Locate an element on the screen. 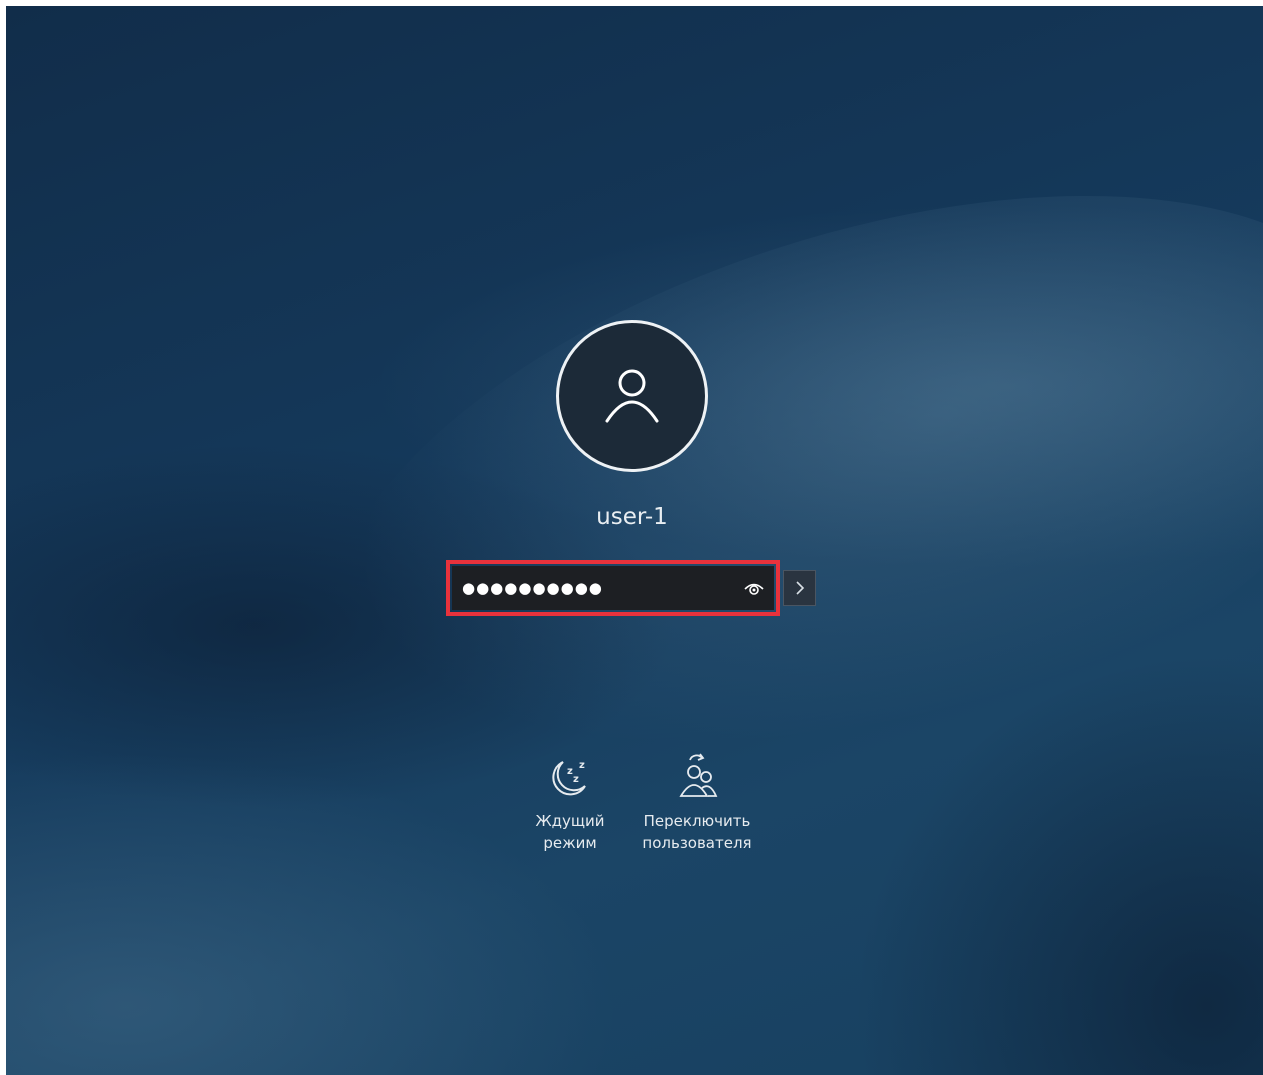 This screenshot has width=1263, height=1075. switch-user-button: Переключить пользователя is located at coordinates (697, 803).